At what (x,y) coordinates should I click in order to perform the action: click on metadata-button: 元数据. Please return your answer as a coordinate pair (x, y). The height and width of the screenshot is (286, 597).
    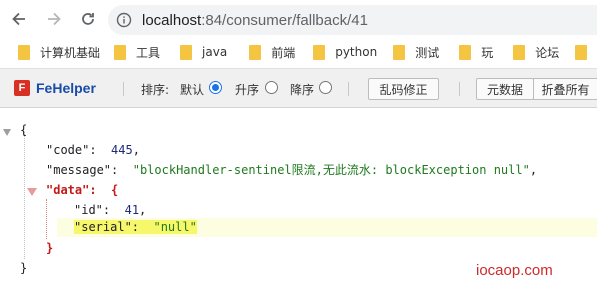
    Looking at the image, I should click on (505, 89).